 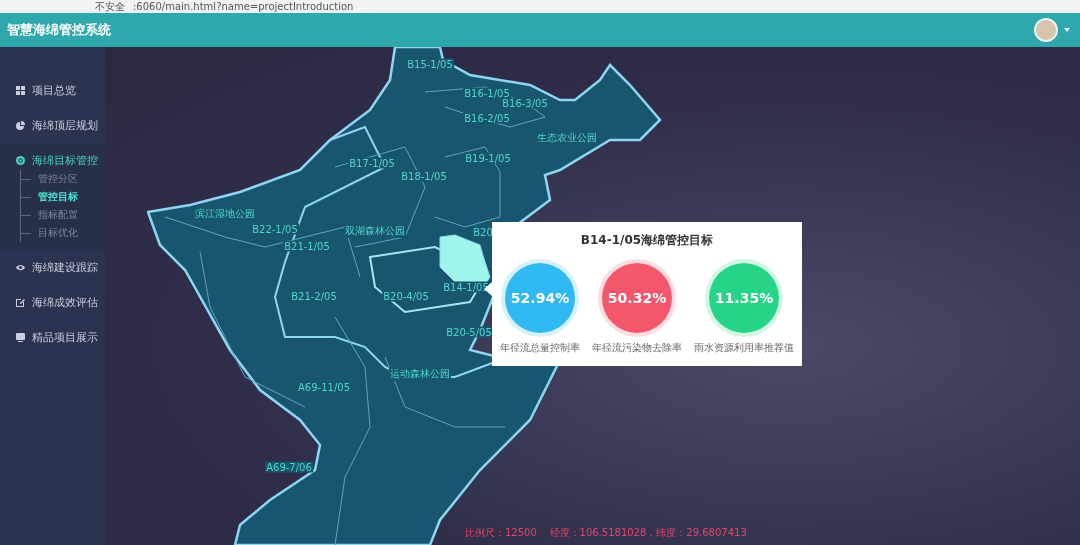 What do you see at coordinates (647, 240) in the screenshot?
I see `popup-title: B14-1/05海绵管控目标` at bounding box center [647, 240].